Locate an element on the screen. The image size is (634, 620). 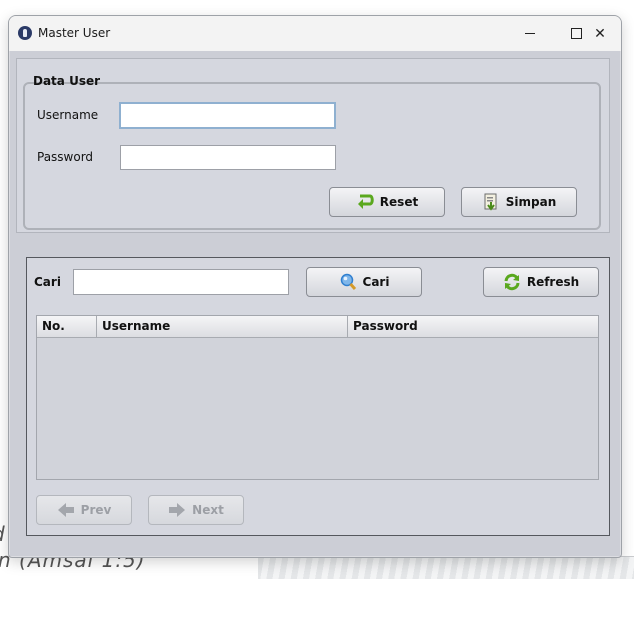
column-header-password: Password is located at coordinates (473, 327).